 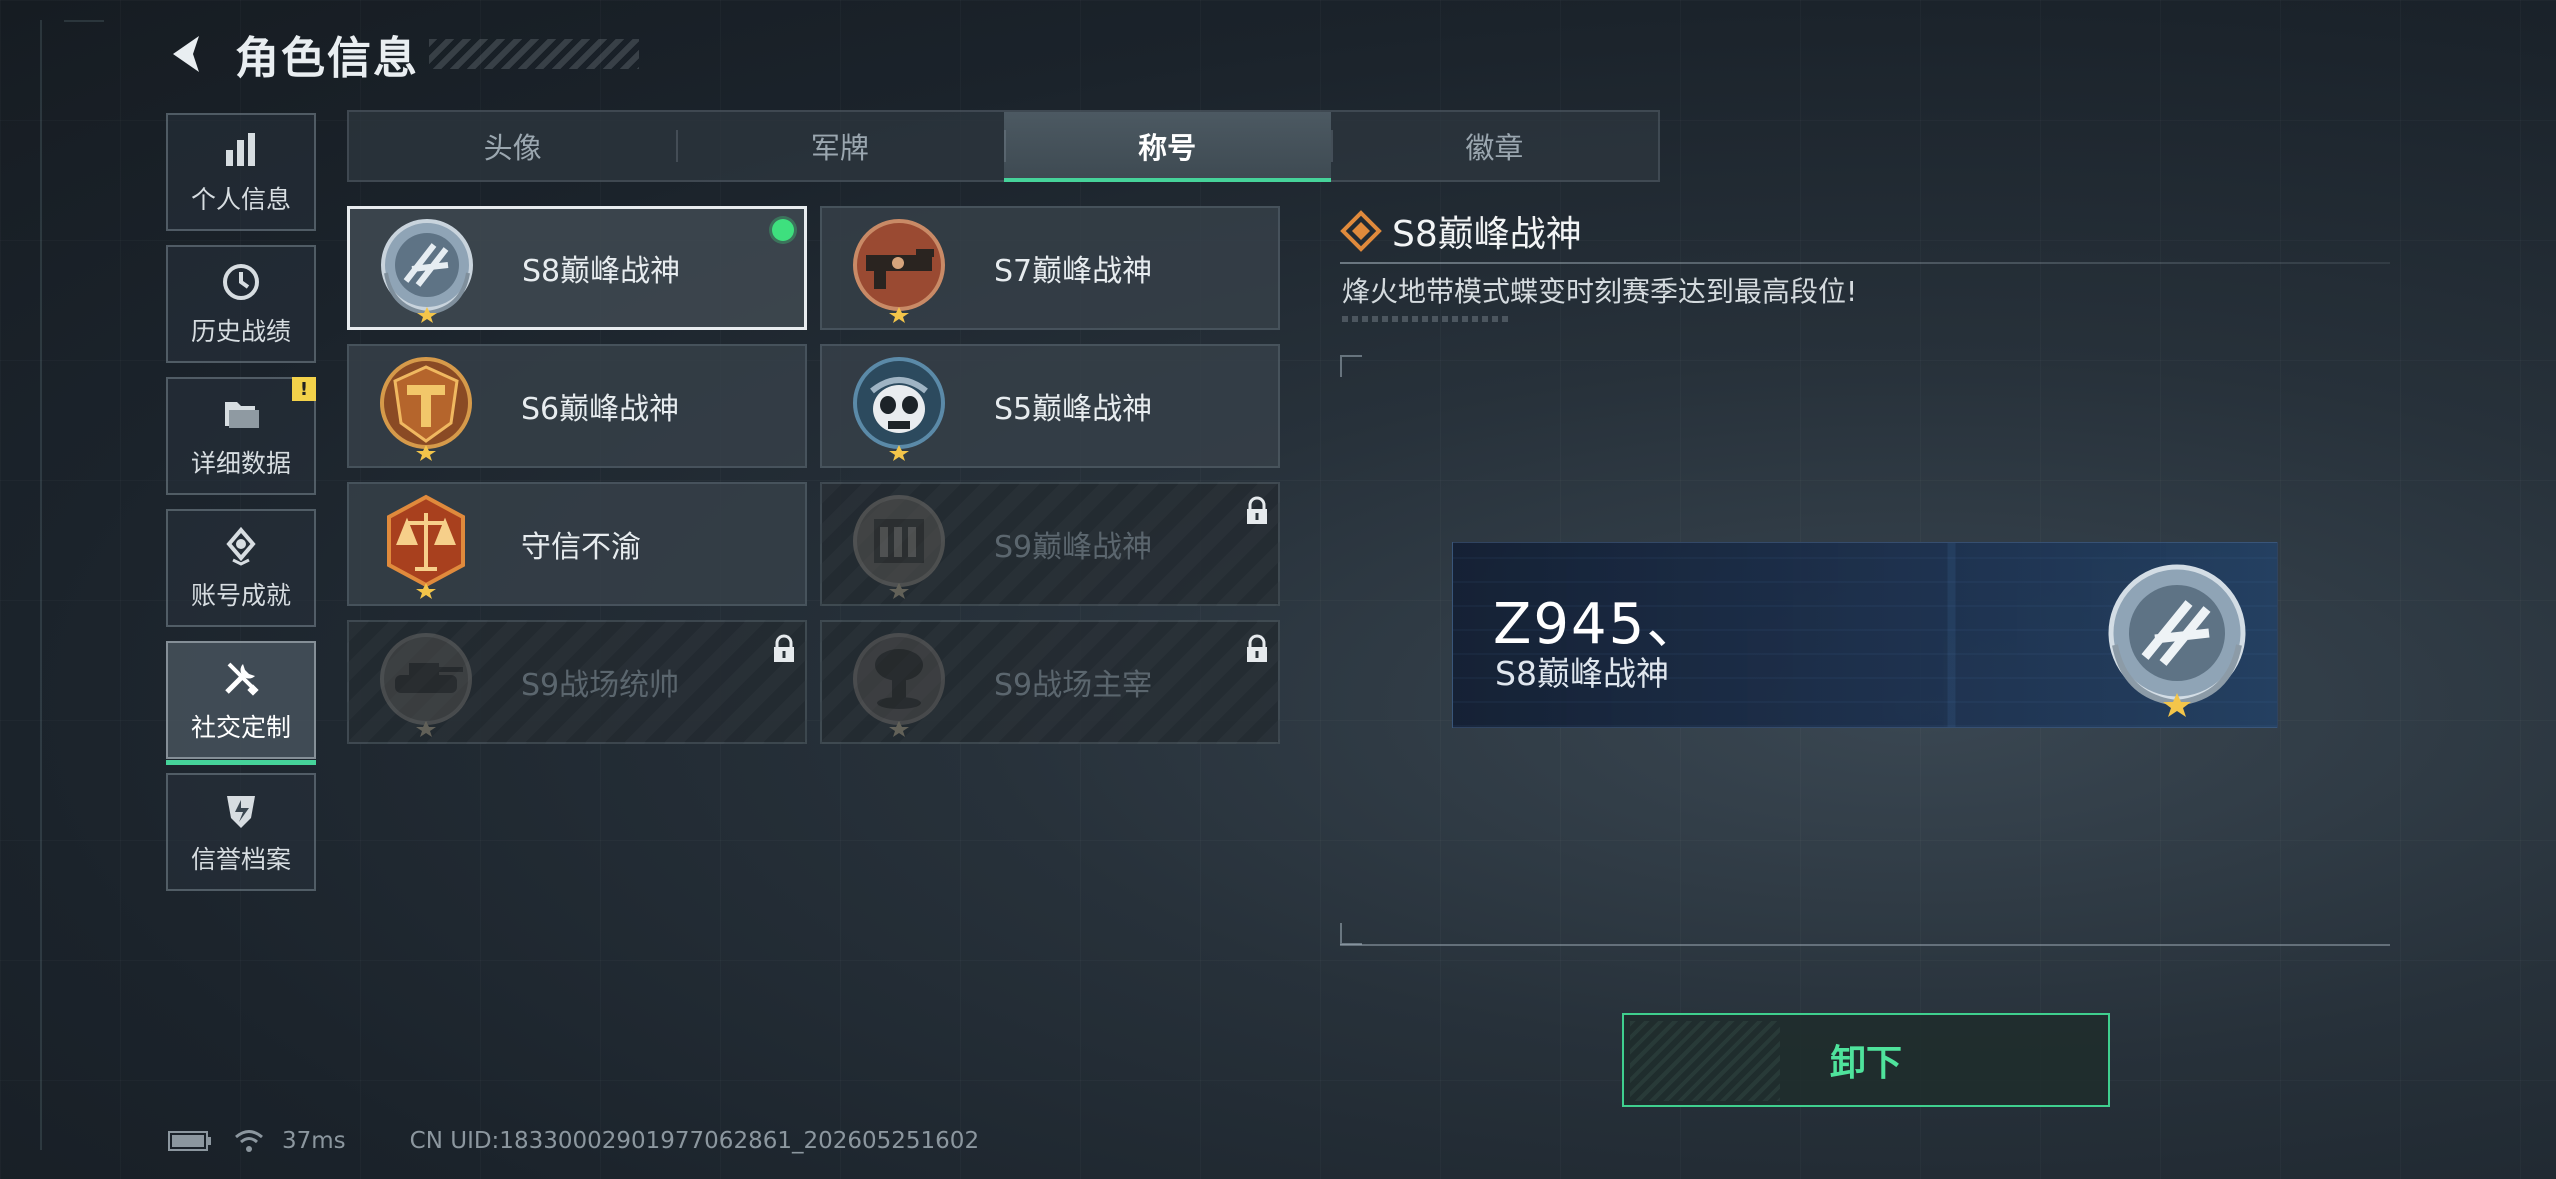 I want to click on wifi-icon, so click(x=249, y=1141).